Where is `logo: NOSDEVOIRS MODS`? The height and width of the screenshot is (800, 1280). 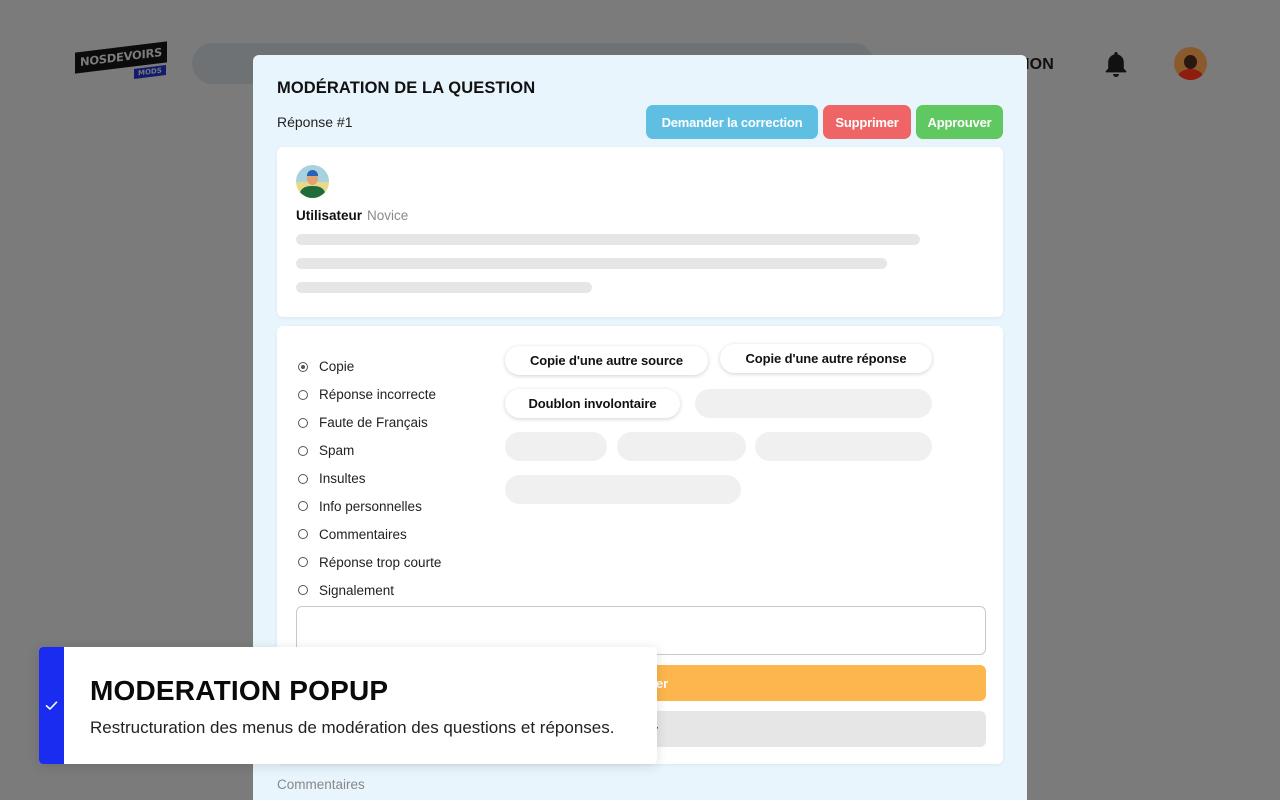
logo: NOSDEVOIRS MODS is located at coordinates (121, 62).